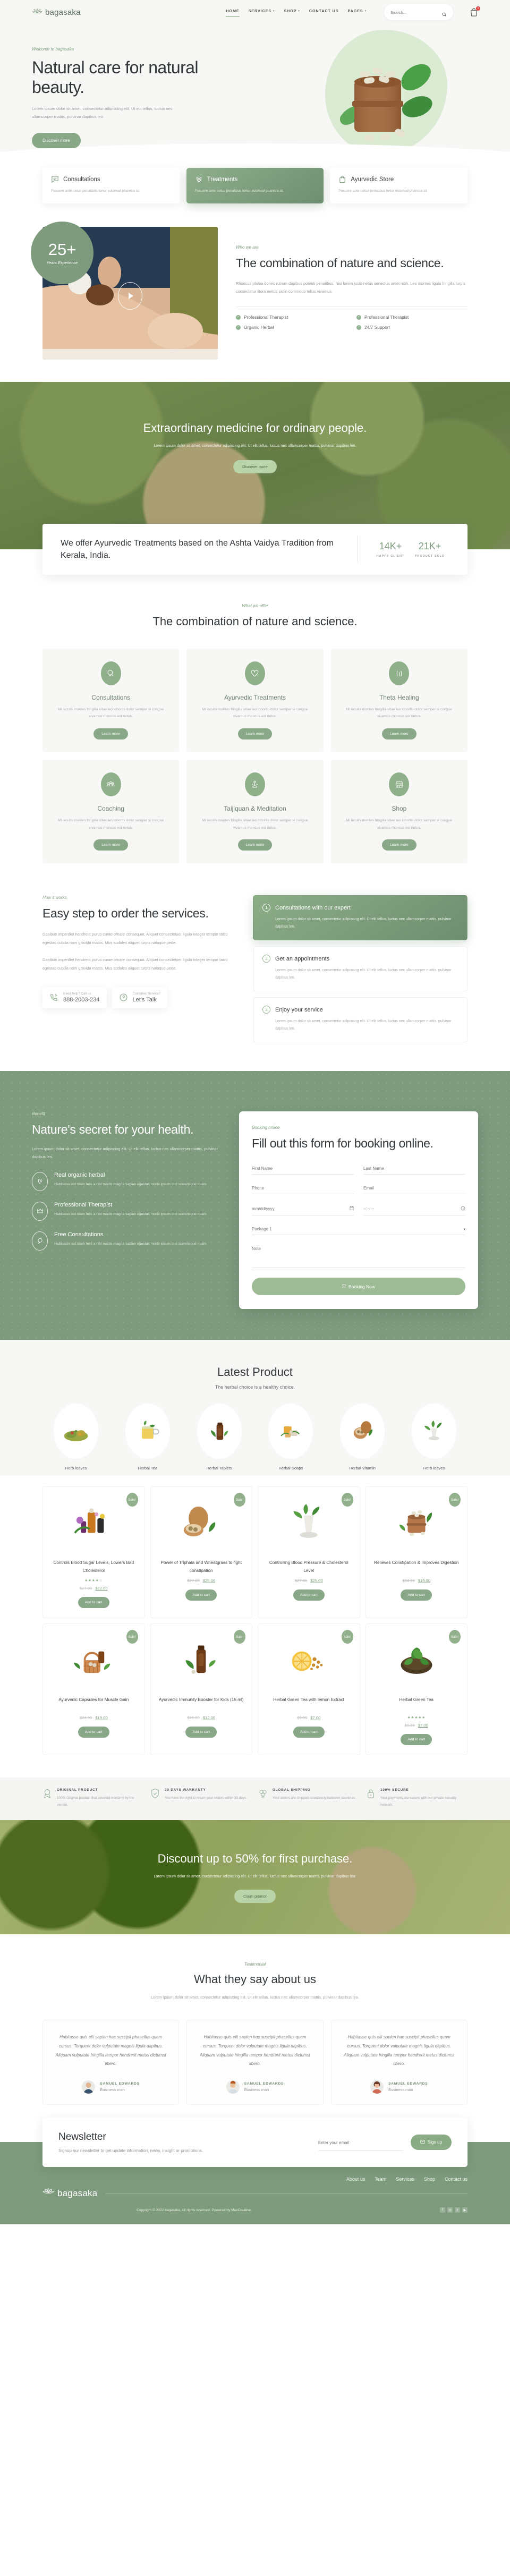 The width and height of the screenshot is (510, 2576). I want to click on footer-link-team: Team, so click(380, 2179).